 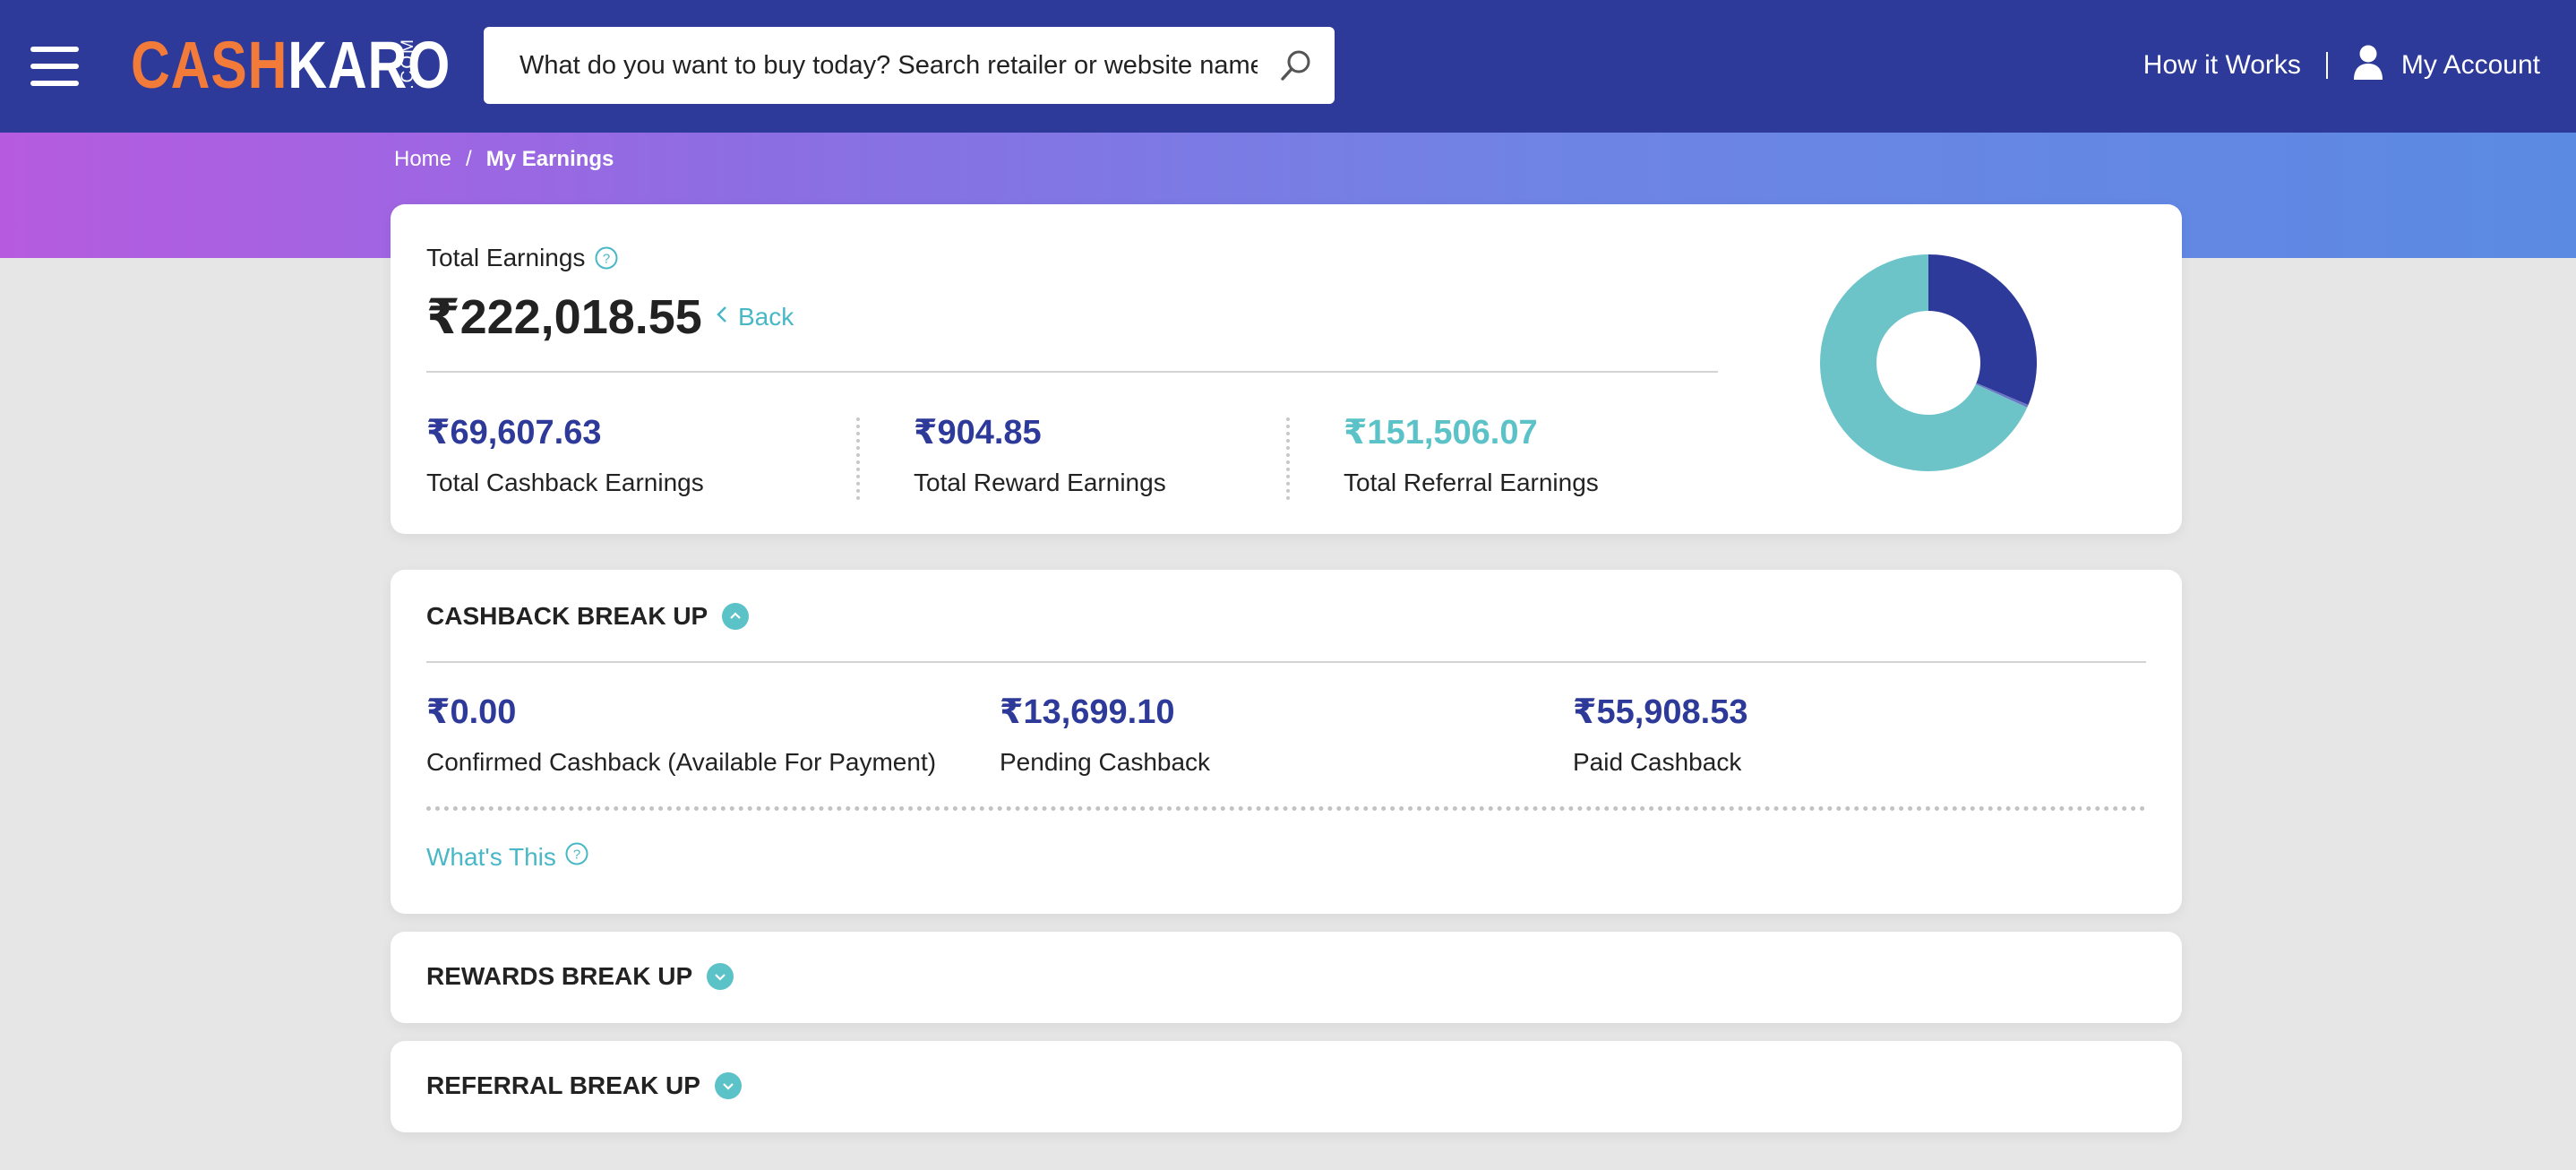 I want to click on cashback-breakup-title: CASHBACK BREAK UP, so click(x=567, y=616).